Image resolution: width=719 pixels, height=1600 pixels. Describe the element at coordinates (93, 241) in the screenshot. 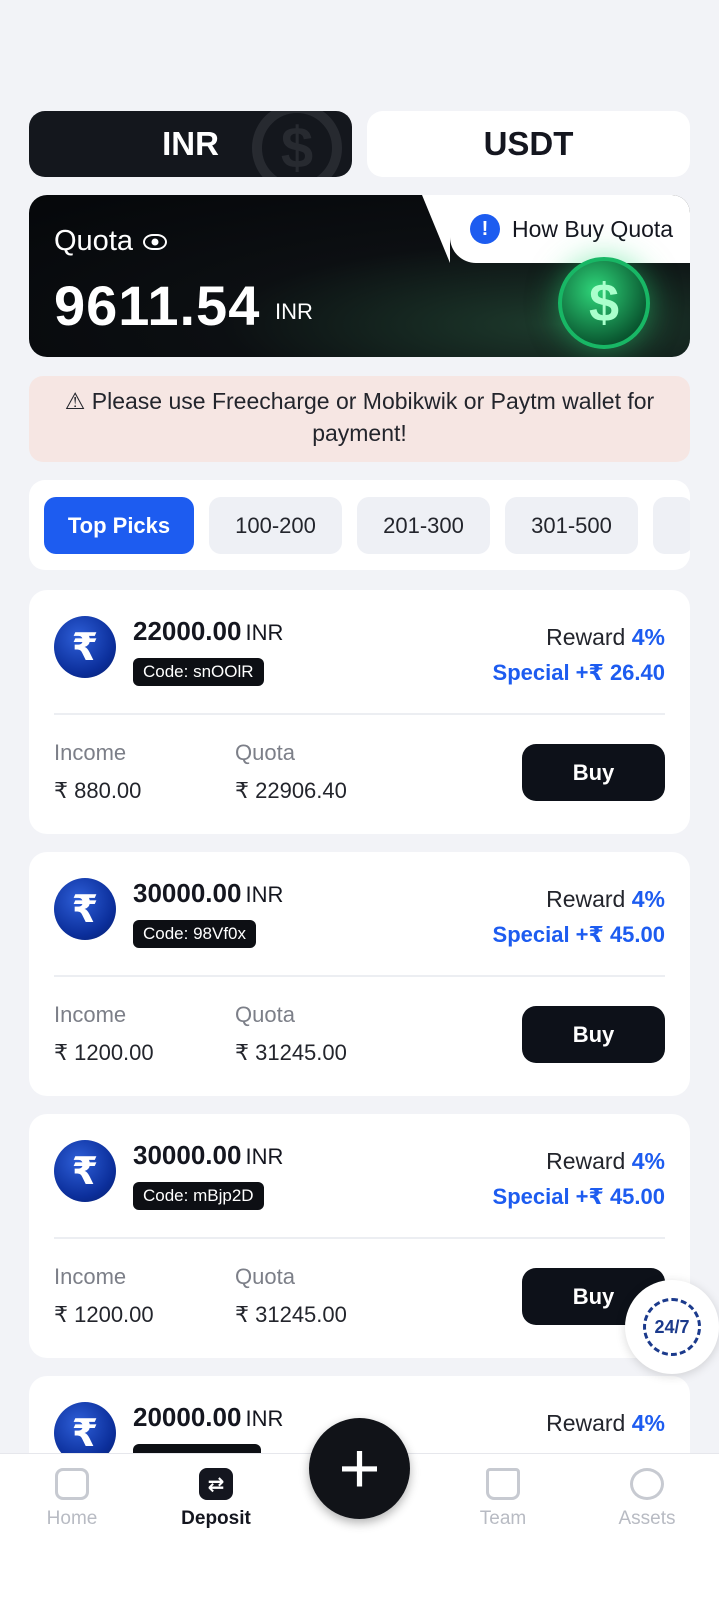

I see `quota-label: Quota` at that location.